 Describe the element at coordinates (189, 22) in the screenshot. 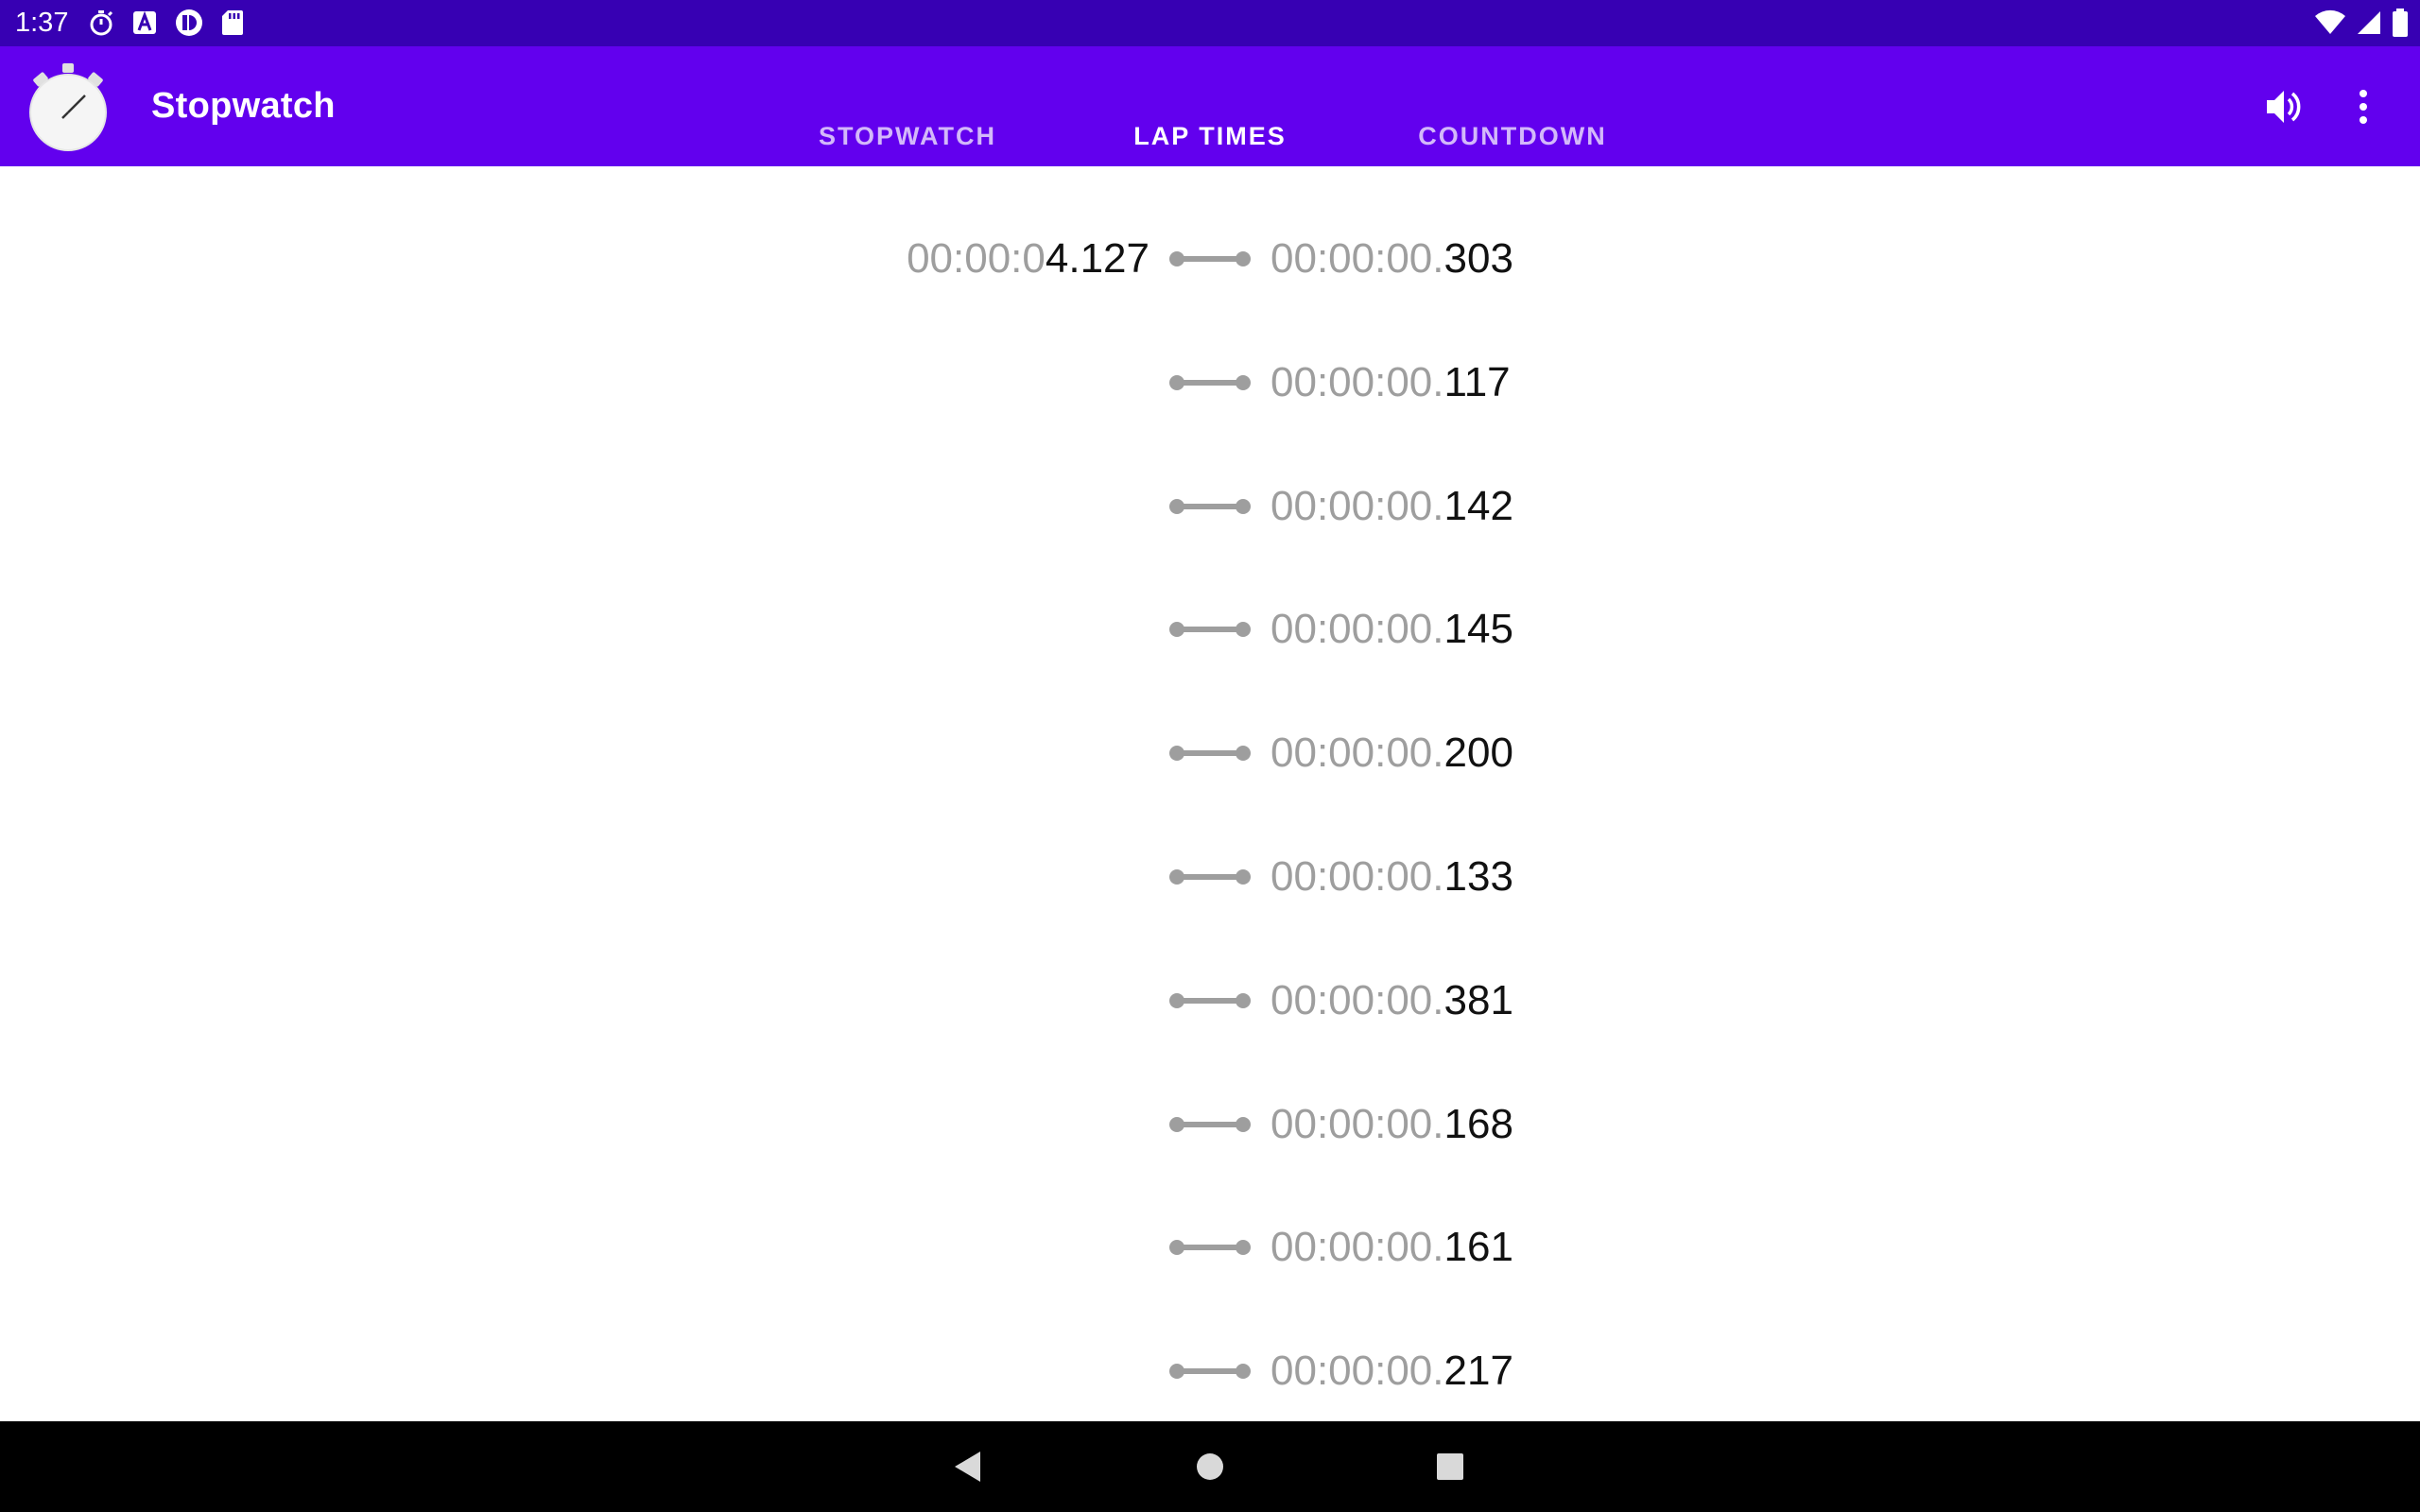

I see `app-notification-icon` at that location.